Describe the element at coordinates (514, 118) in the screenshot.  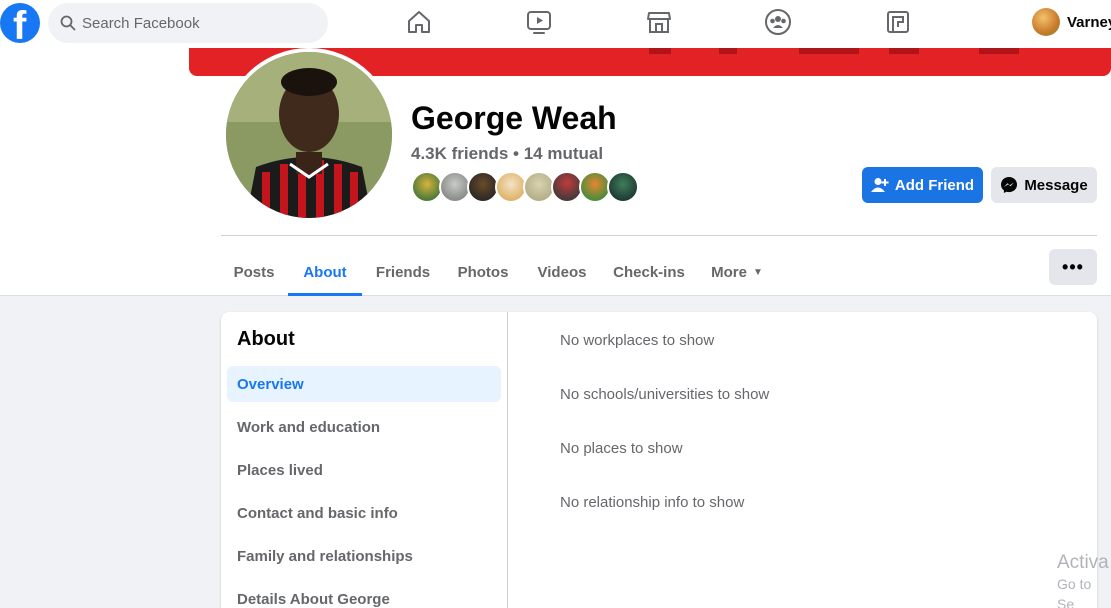
I see `profile-name: George Weah` at that location.